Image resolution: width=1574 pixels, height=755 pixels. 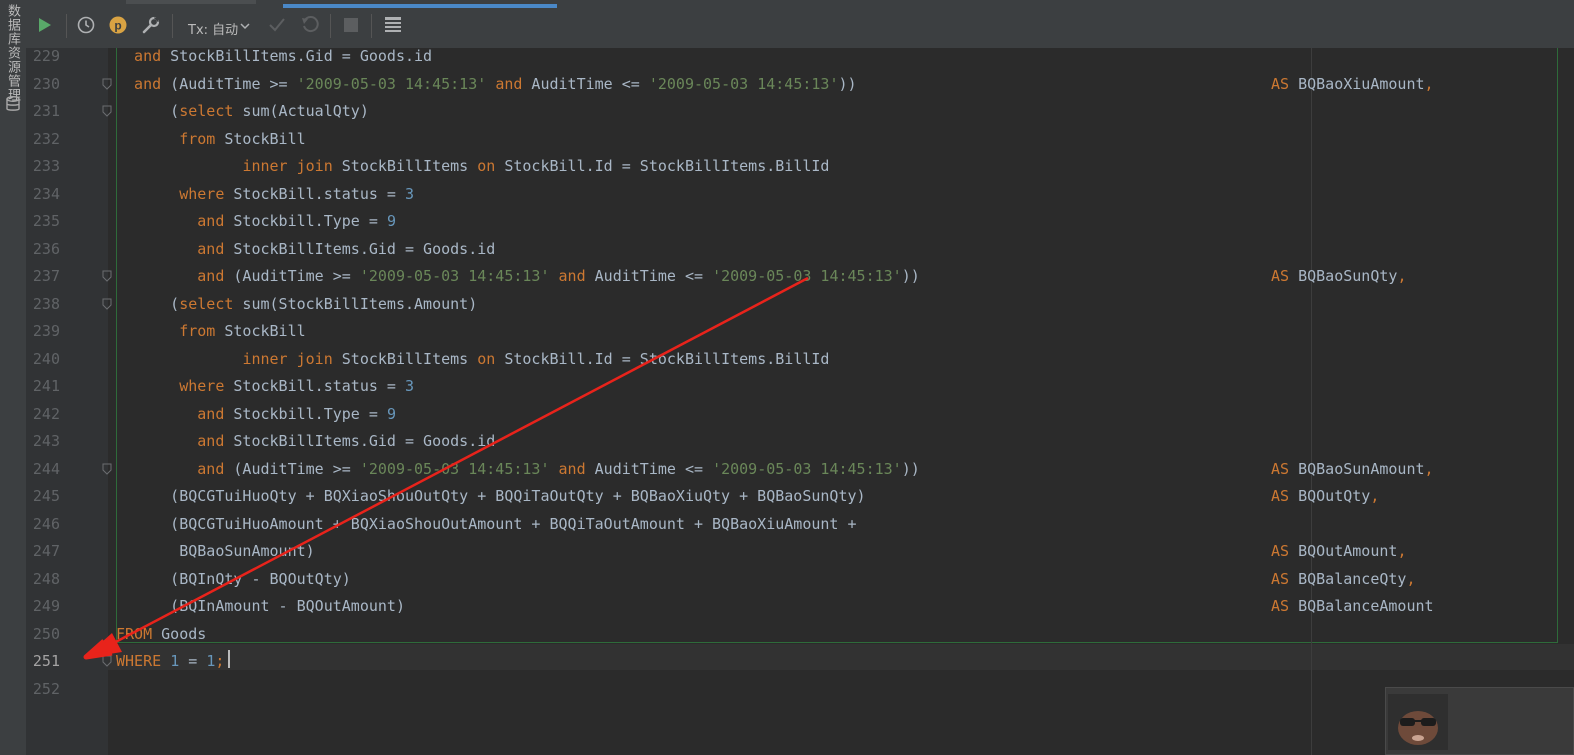 I want to click on alias-name: BQBaoSunAmount, so click(x=1357, y=469).